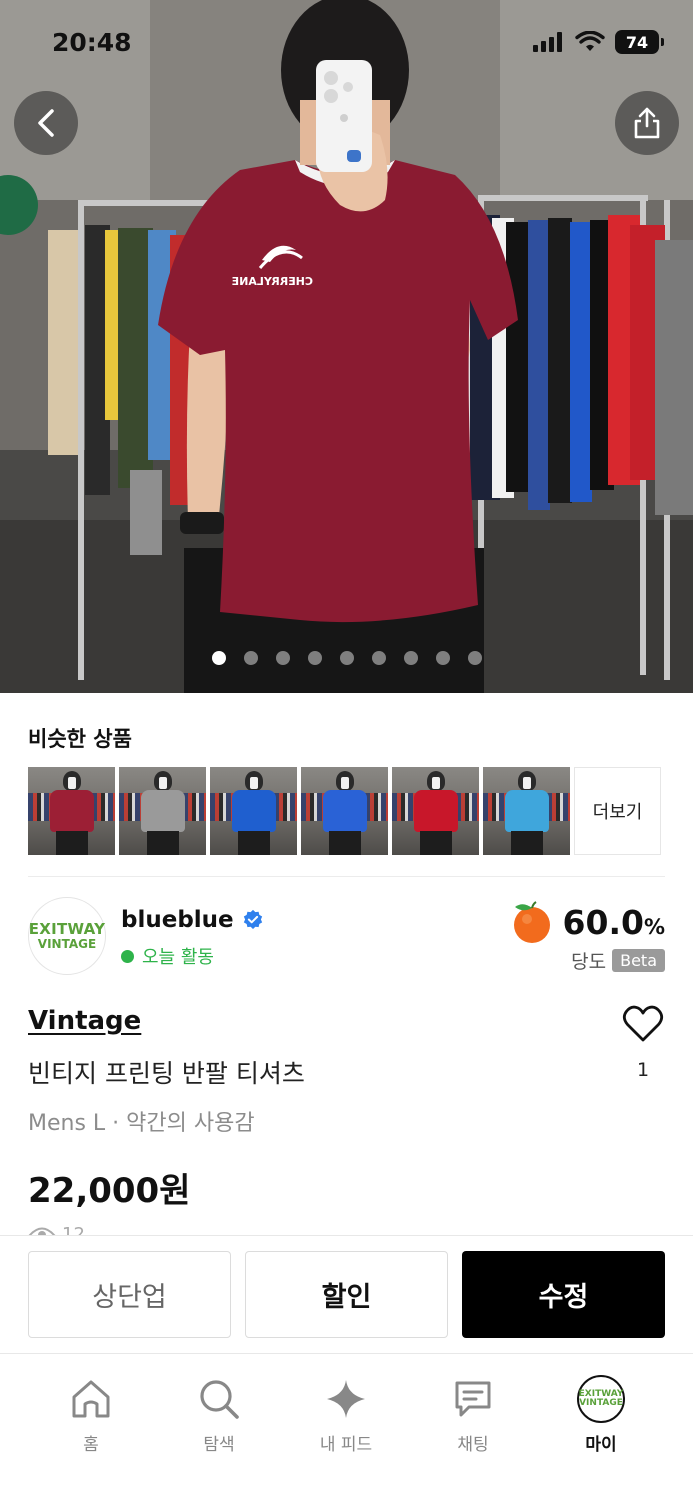 The height and width of the screenshot is (1500, 693). Describe the element at coordinates (601, 1445) in the screenshot. I see `tab-my-label: 마이` at that location.